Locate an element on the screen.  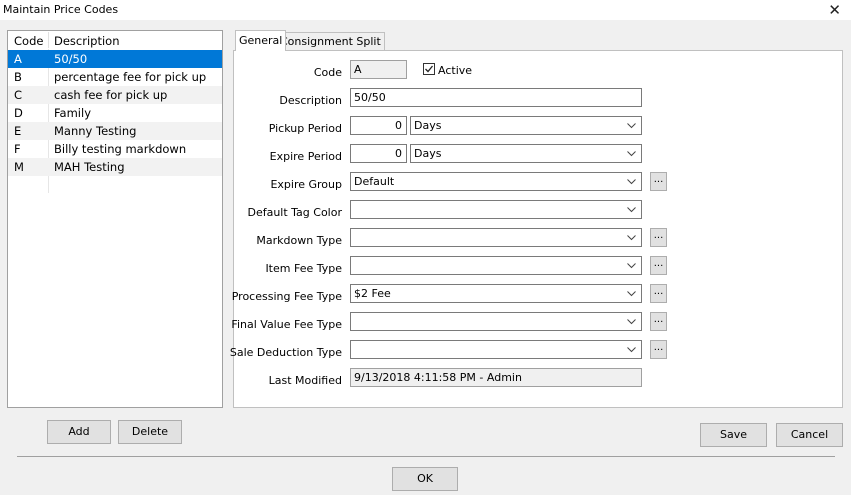
cancel-button: Cancel is located at coordinates (809, 435).